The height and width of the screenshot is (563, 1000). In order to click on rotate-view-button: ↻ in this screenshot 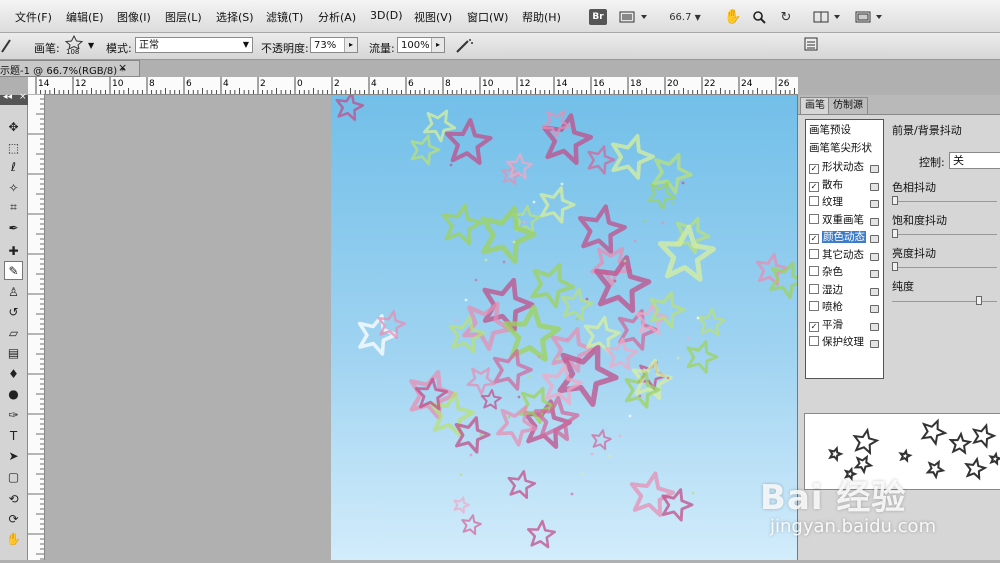, I will do `click(786, 17)`.